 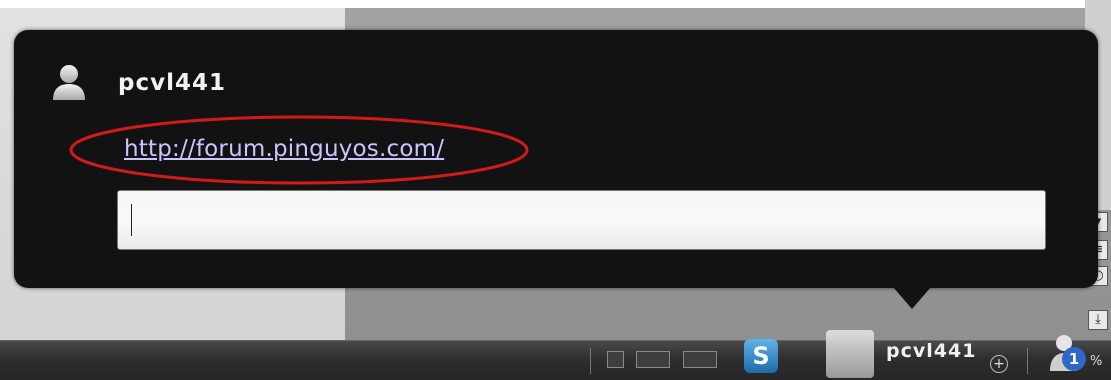 What do you see at coordinates (284, 149) in the screenshot?
I see `forum-link: http://forum.pinguyos.com/` at bounding box center [284, 149].